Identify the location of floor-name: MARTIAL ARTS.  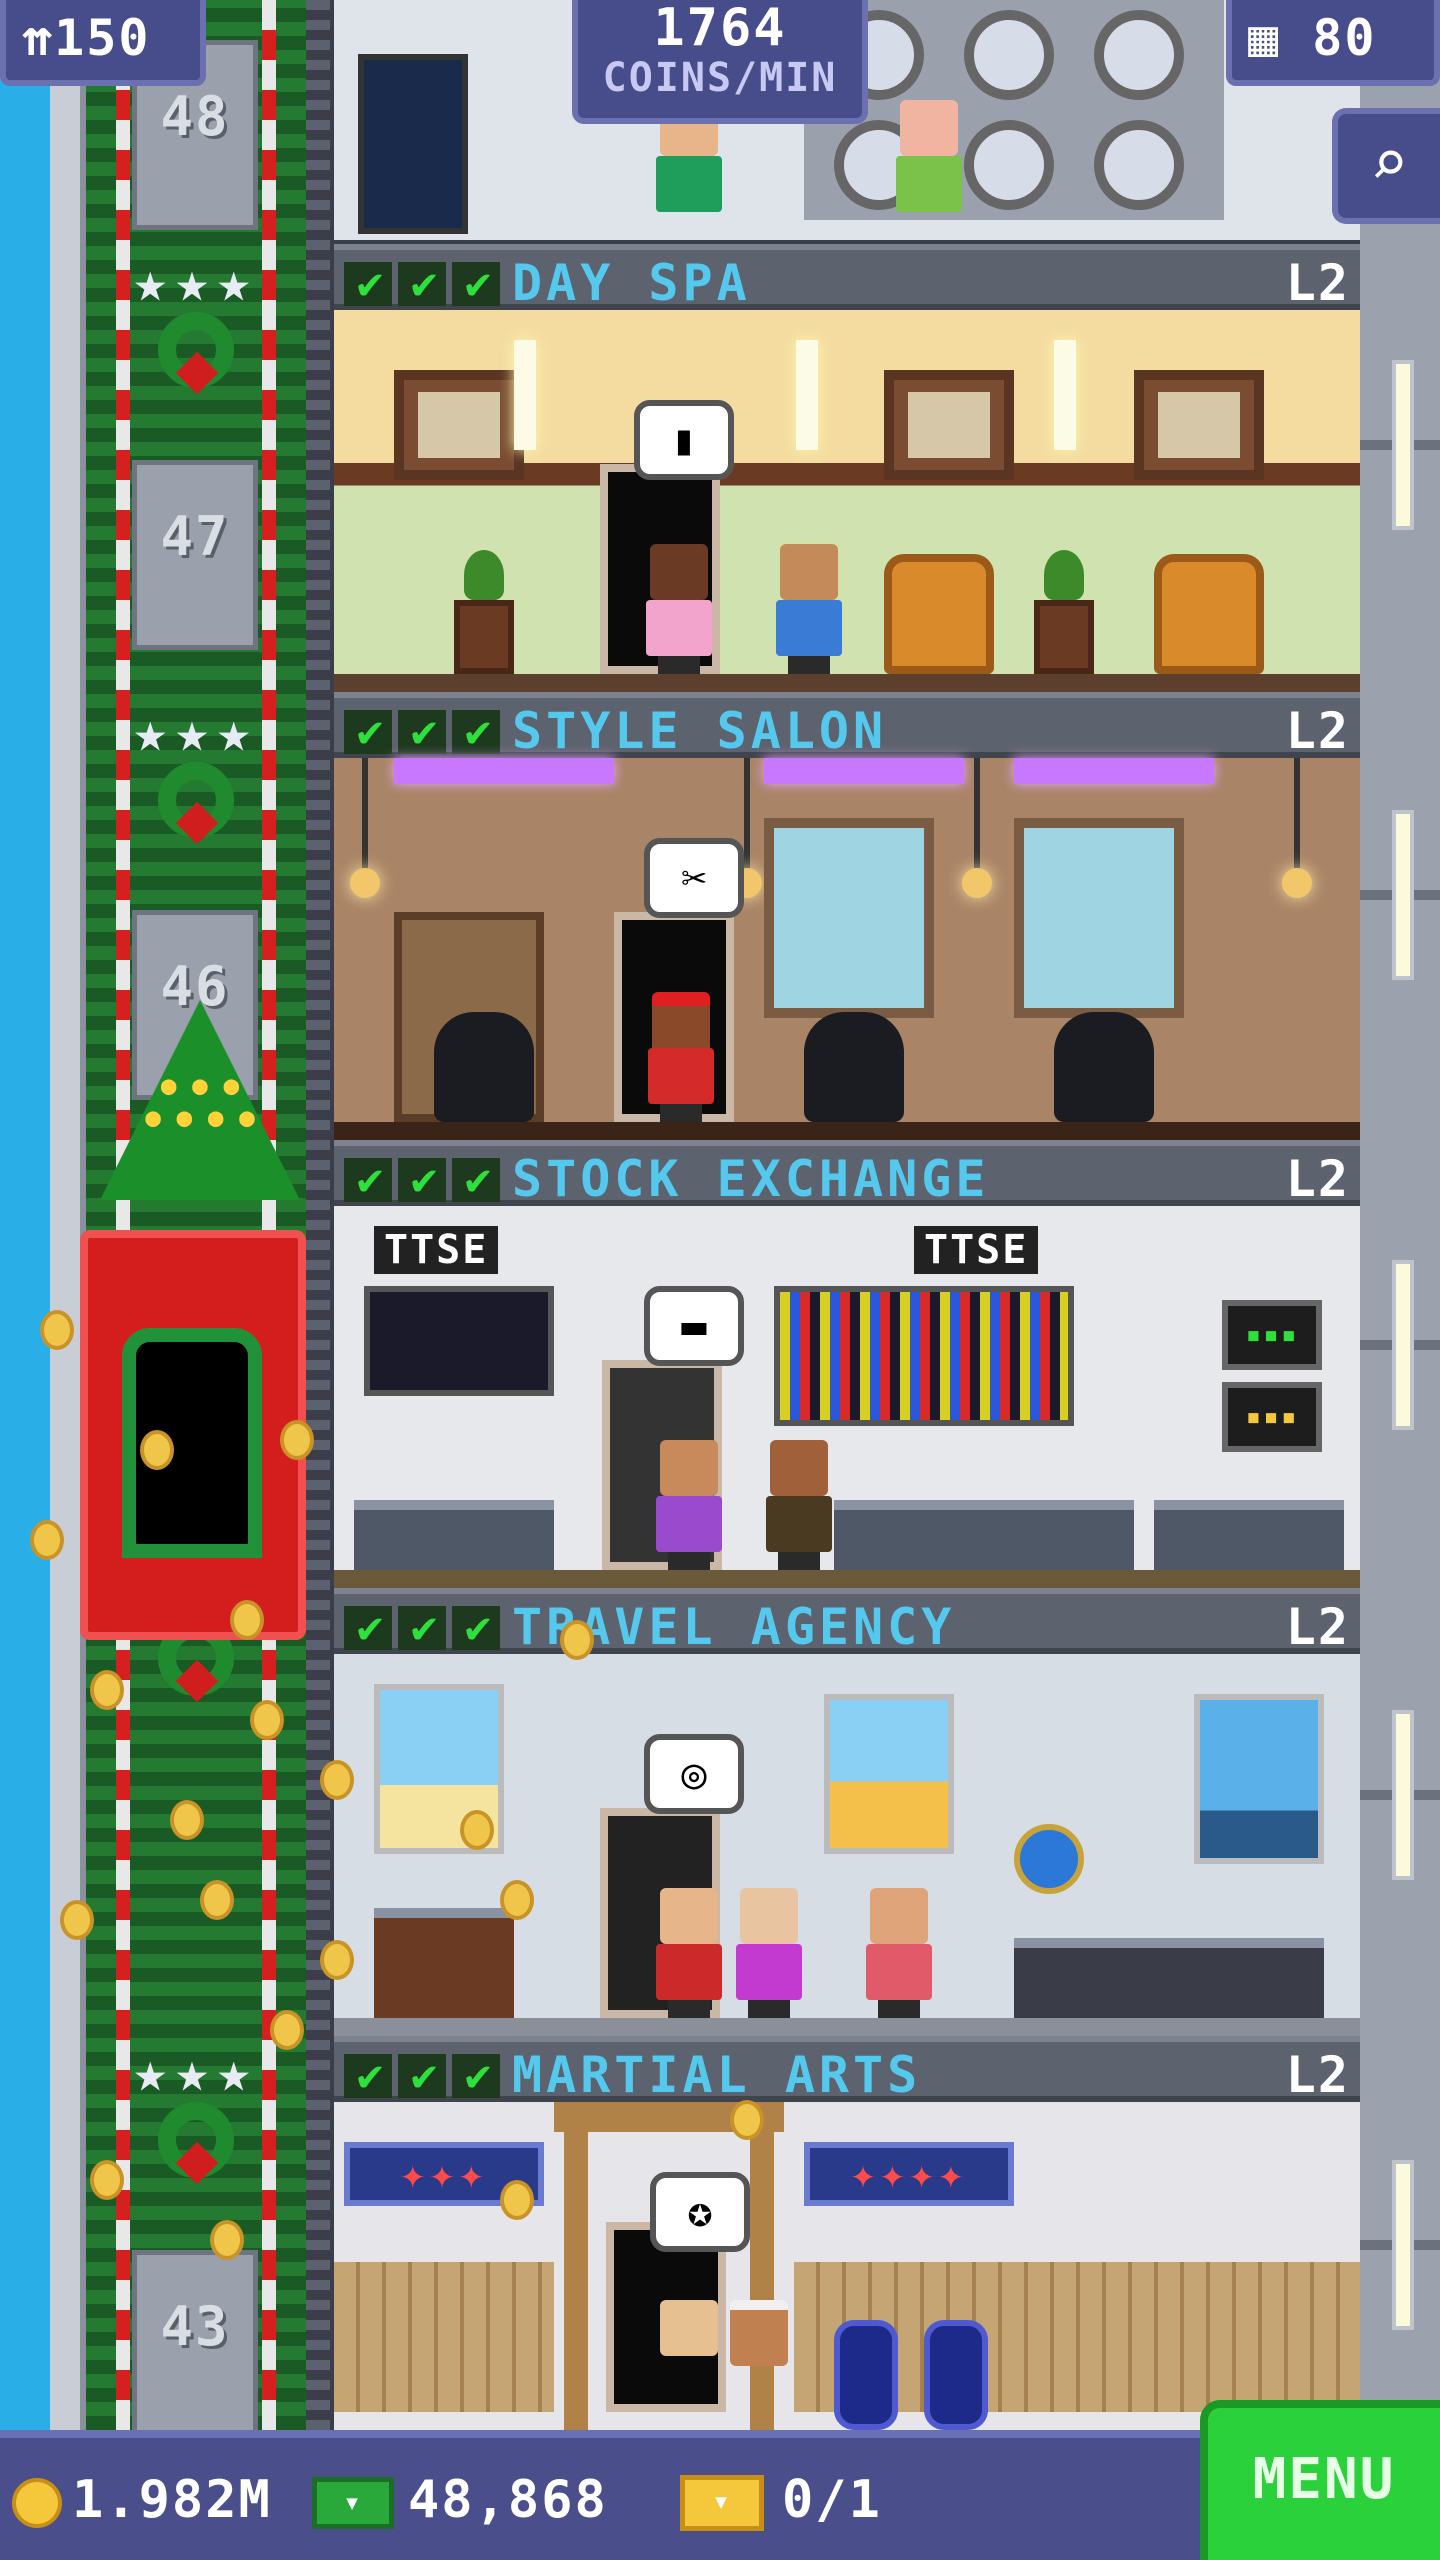
(717, 2075).